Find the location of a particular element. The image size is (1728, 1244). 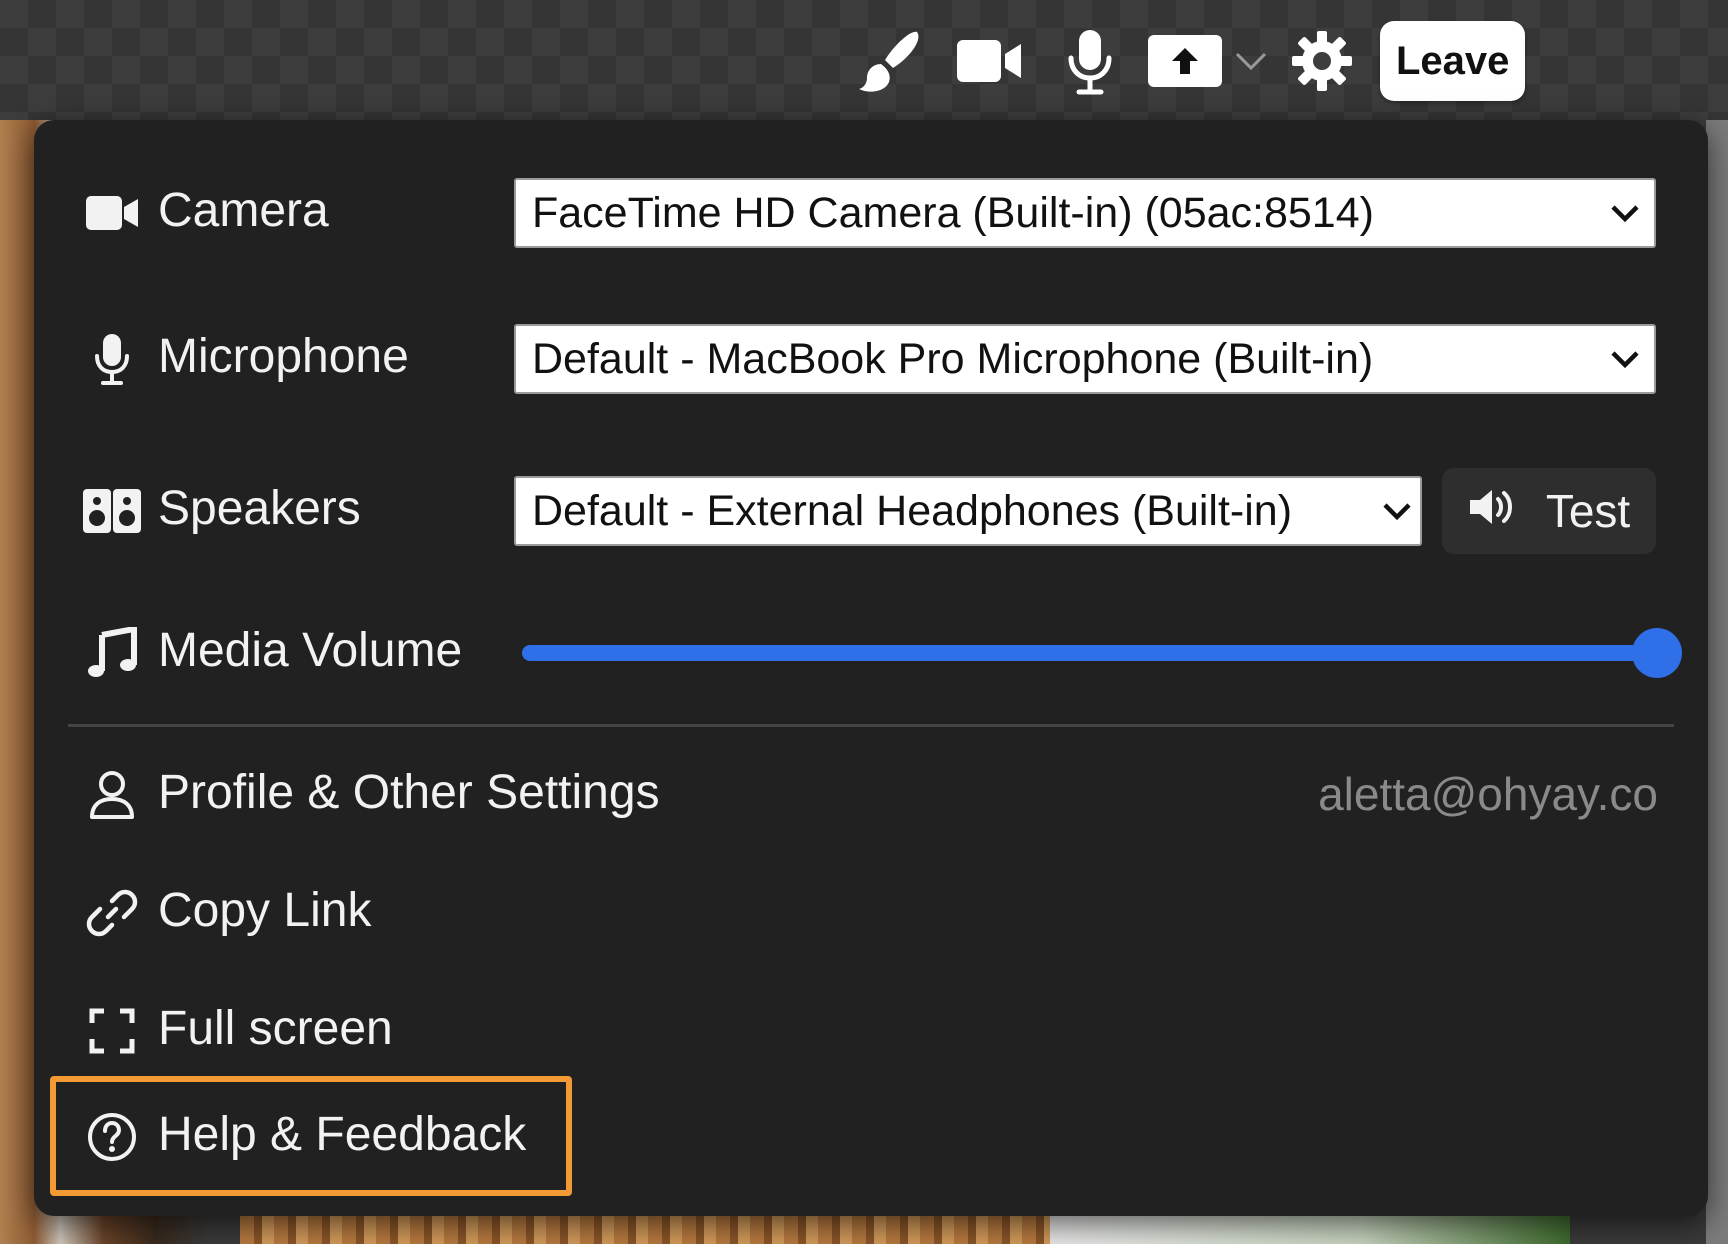

leave-button: Leave is located at coordinates (1453, 61).